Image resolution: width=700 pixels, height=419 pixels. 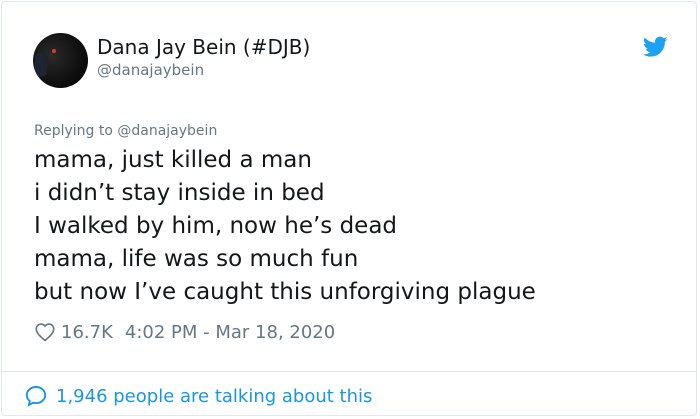 I want to click on replying-to: Replying to @danajaybein, so click(x=125, y=131).